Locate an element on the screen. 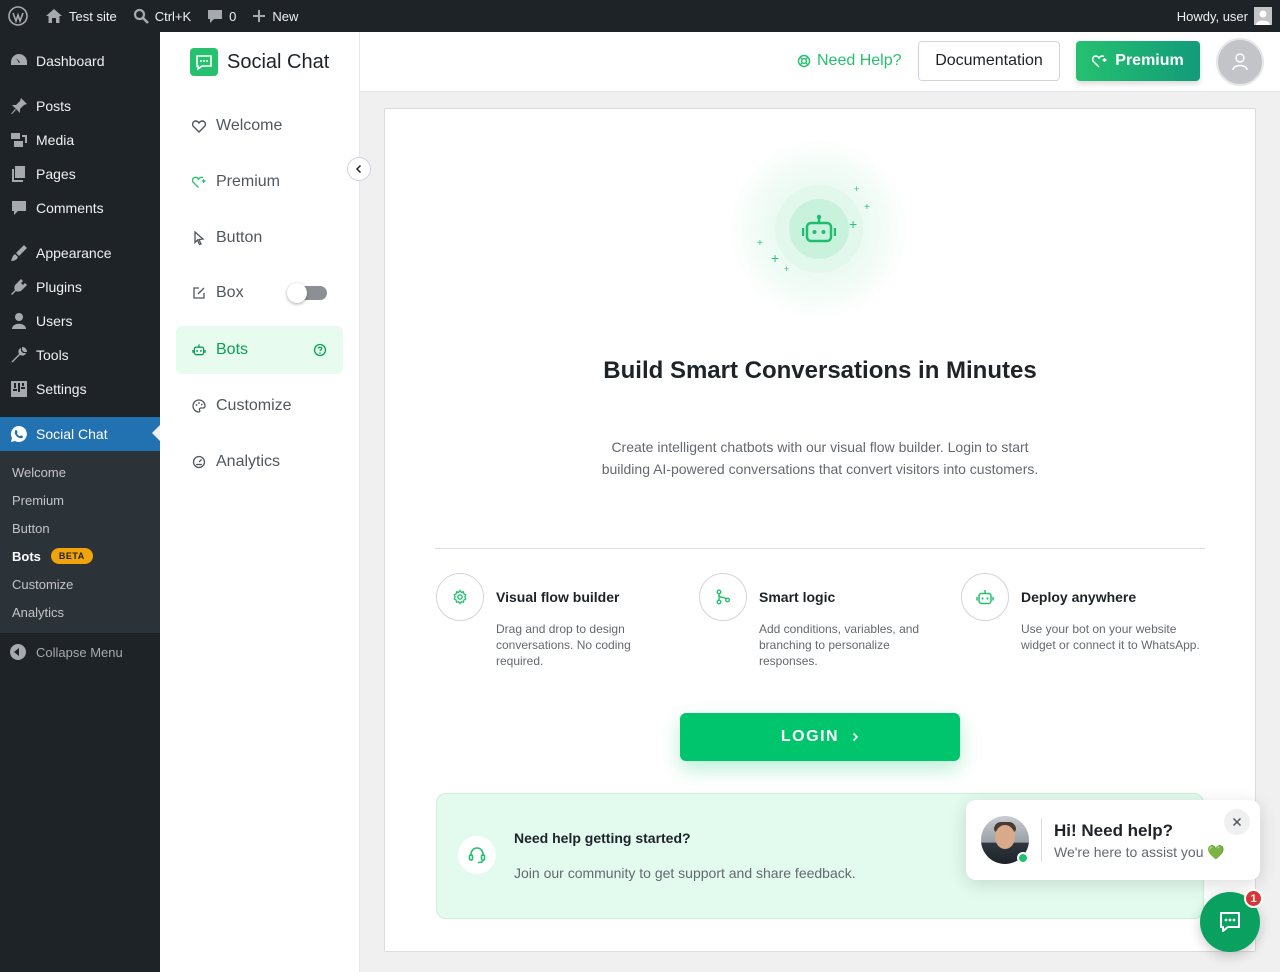 The height and width of the screenshot is (972, 1280). plus-icon is located at coordinates (259, 16).